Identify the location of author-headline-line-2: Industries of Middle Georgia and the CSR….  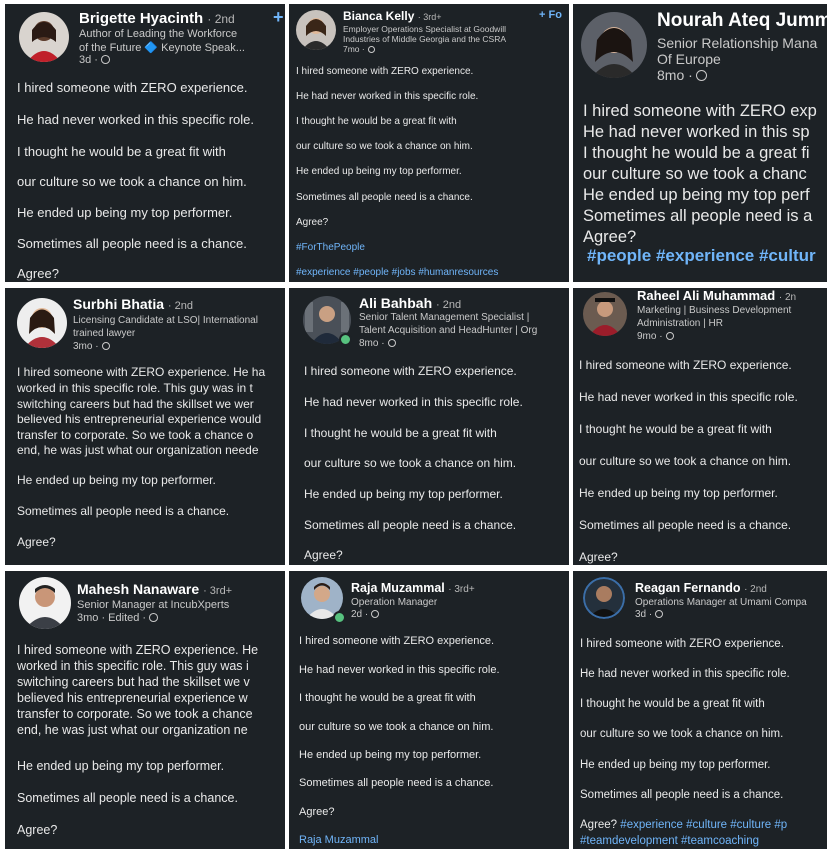
(425, 39).